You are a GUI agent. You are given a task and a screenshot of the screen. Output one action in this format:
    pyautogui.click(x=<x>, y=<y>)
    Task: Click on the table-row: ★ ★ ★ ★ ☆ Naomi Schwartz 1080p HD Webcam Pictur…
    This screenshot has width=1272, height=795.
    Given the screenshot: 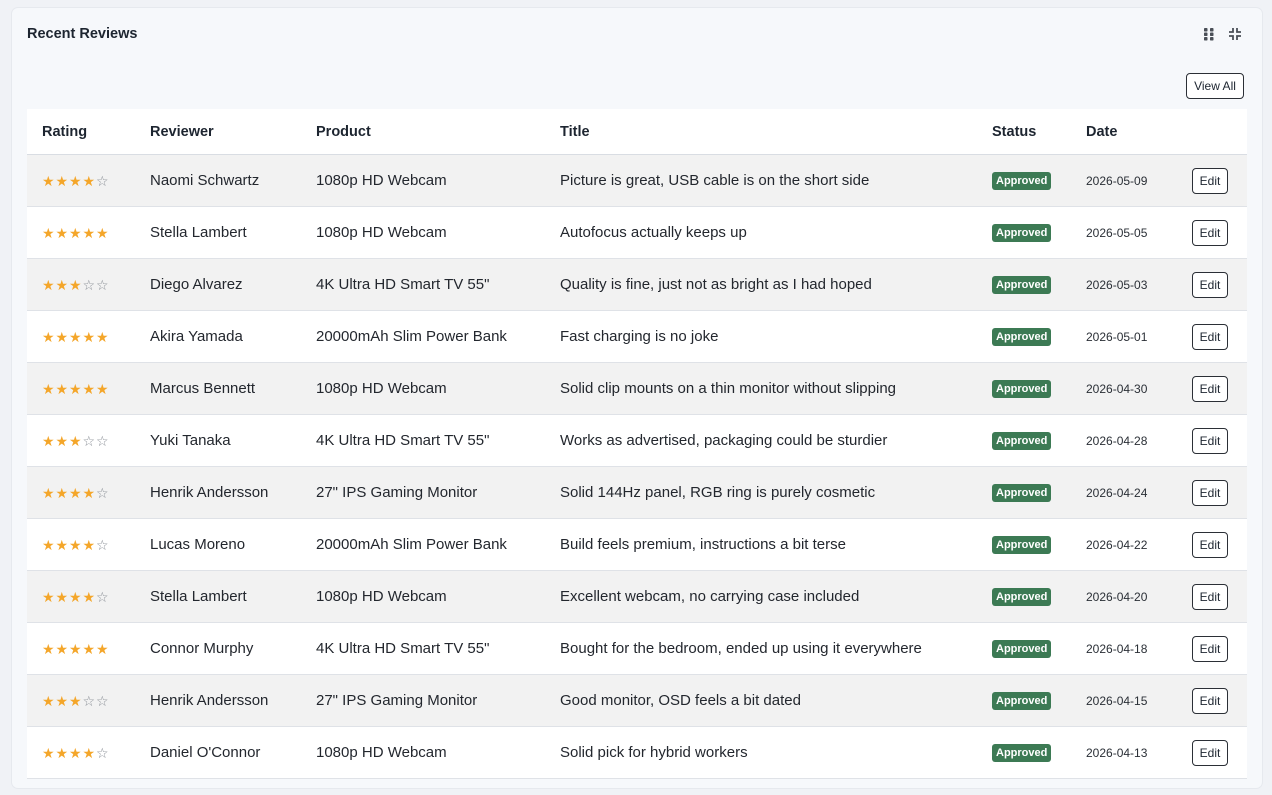 What is the action you would take?
    pyautogui.click(x=637, y=180)
    